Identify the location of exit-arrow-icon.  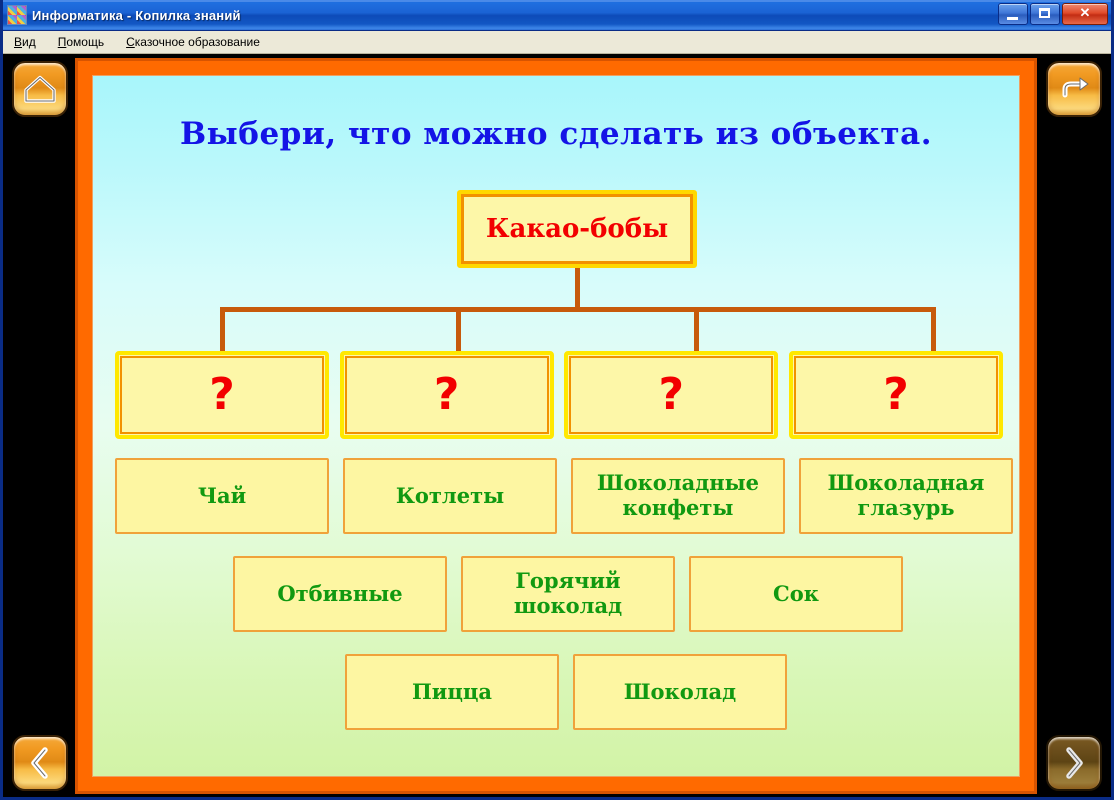
(1074, 89).